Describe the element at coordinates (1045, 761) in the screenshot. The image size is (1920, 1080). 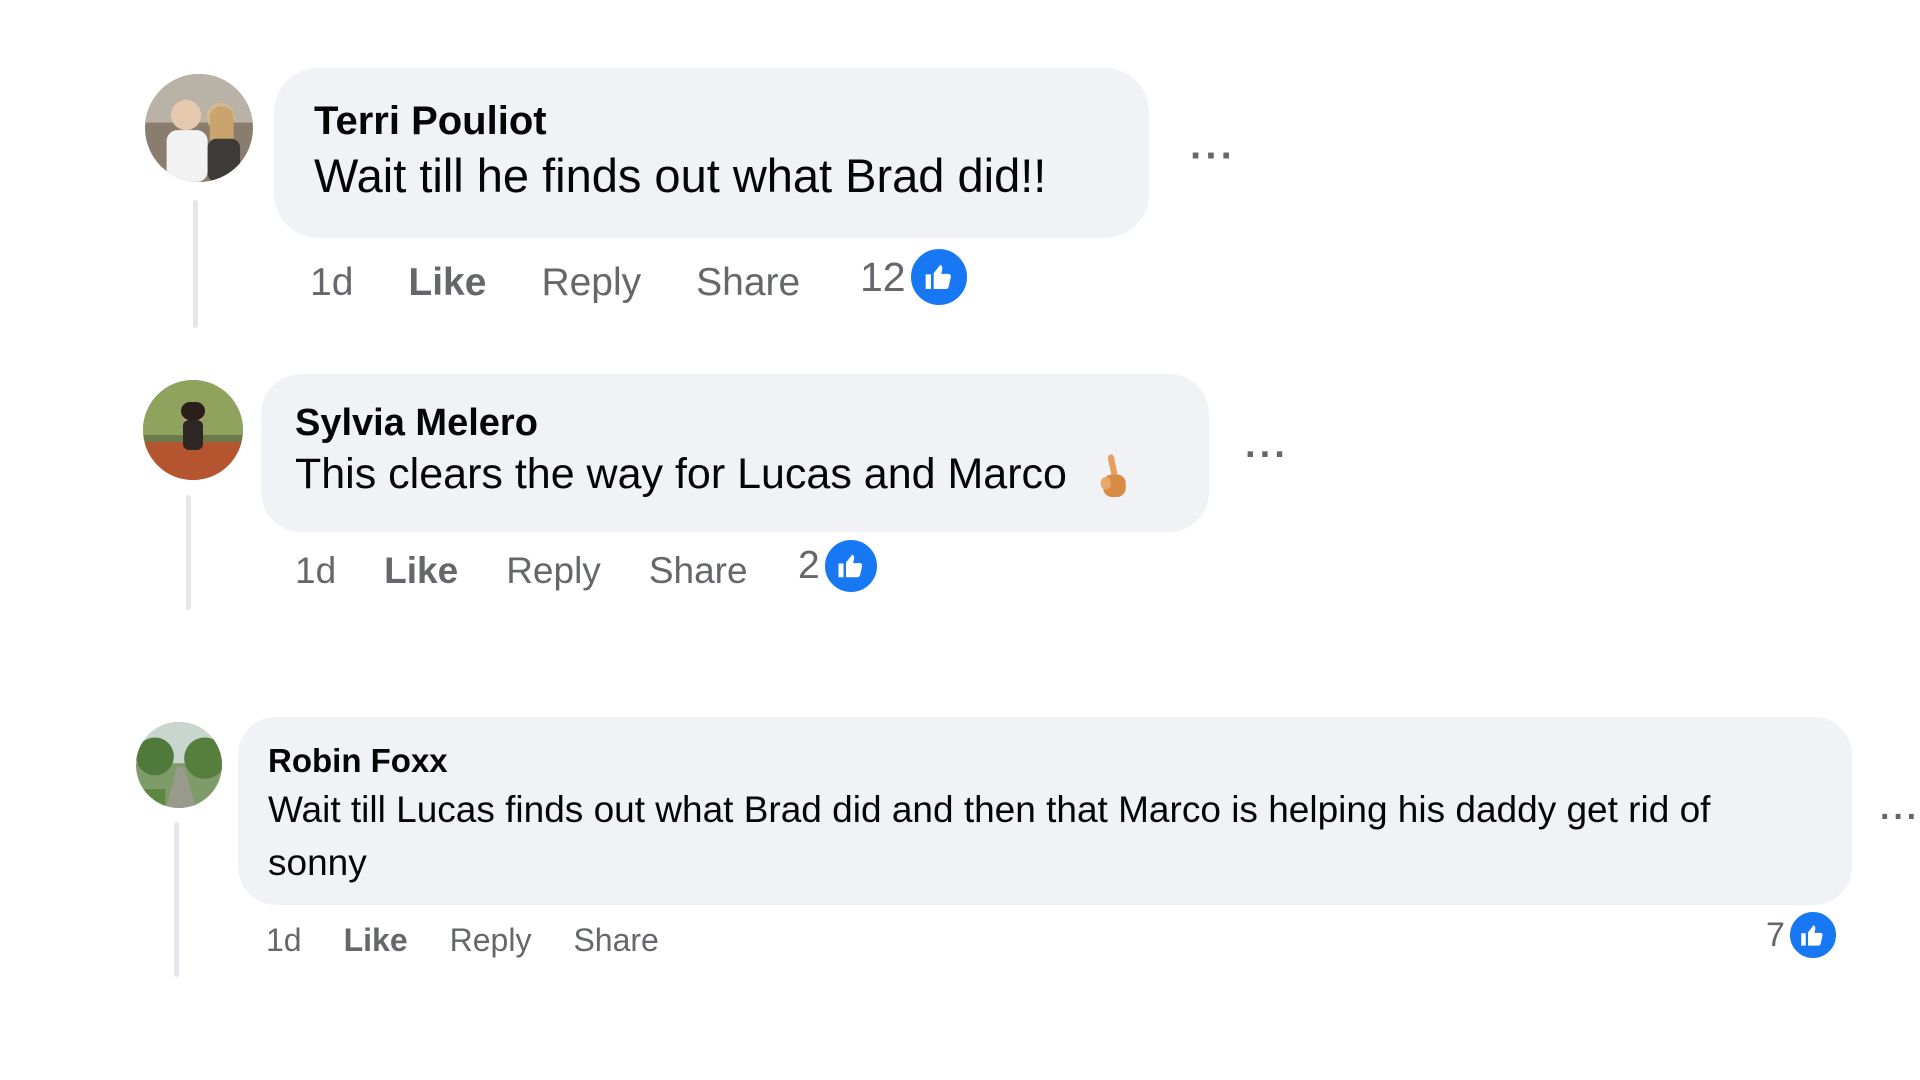
I see `comment-author: Robin Foxx` at that location.